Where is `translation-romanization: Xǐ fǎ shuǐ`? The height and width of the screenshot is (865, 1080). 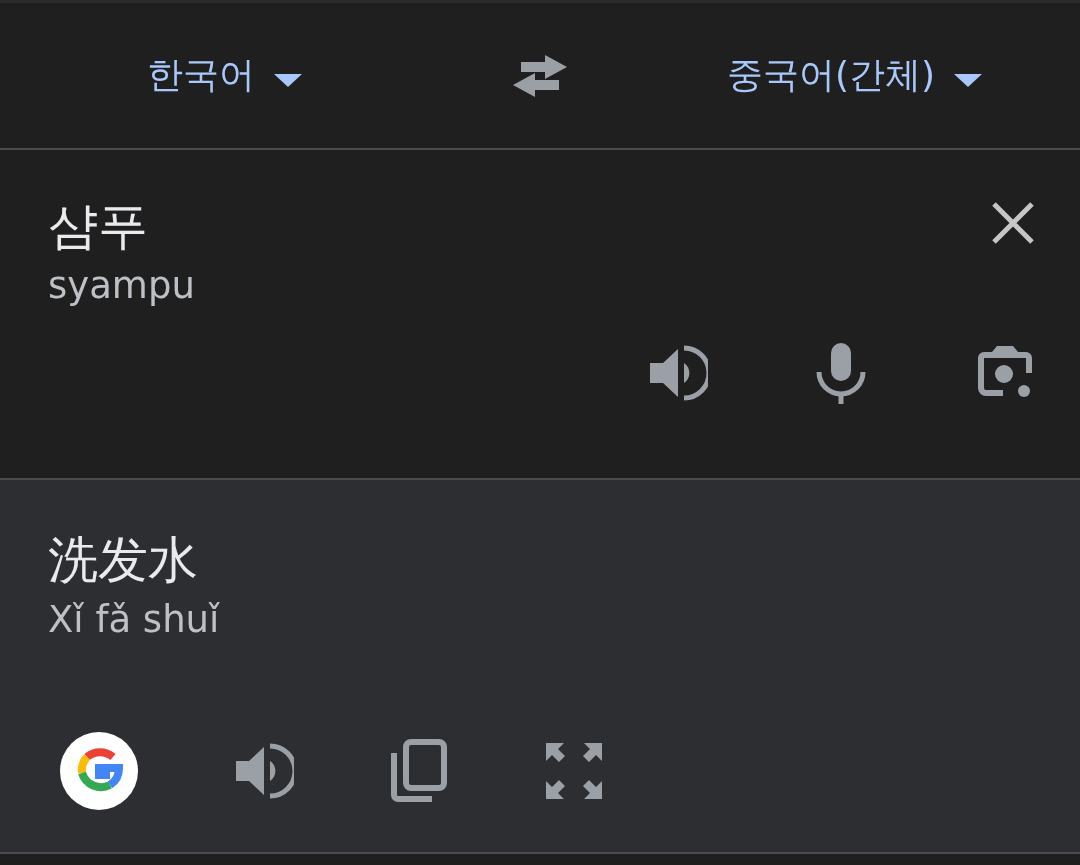
translation-romanization: Xǐ fǎ shuǐ is located at coordinates (134, 620).